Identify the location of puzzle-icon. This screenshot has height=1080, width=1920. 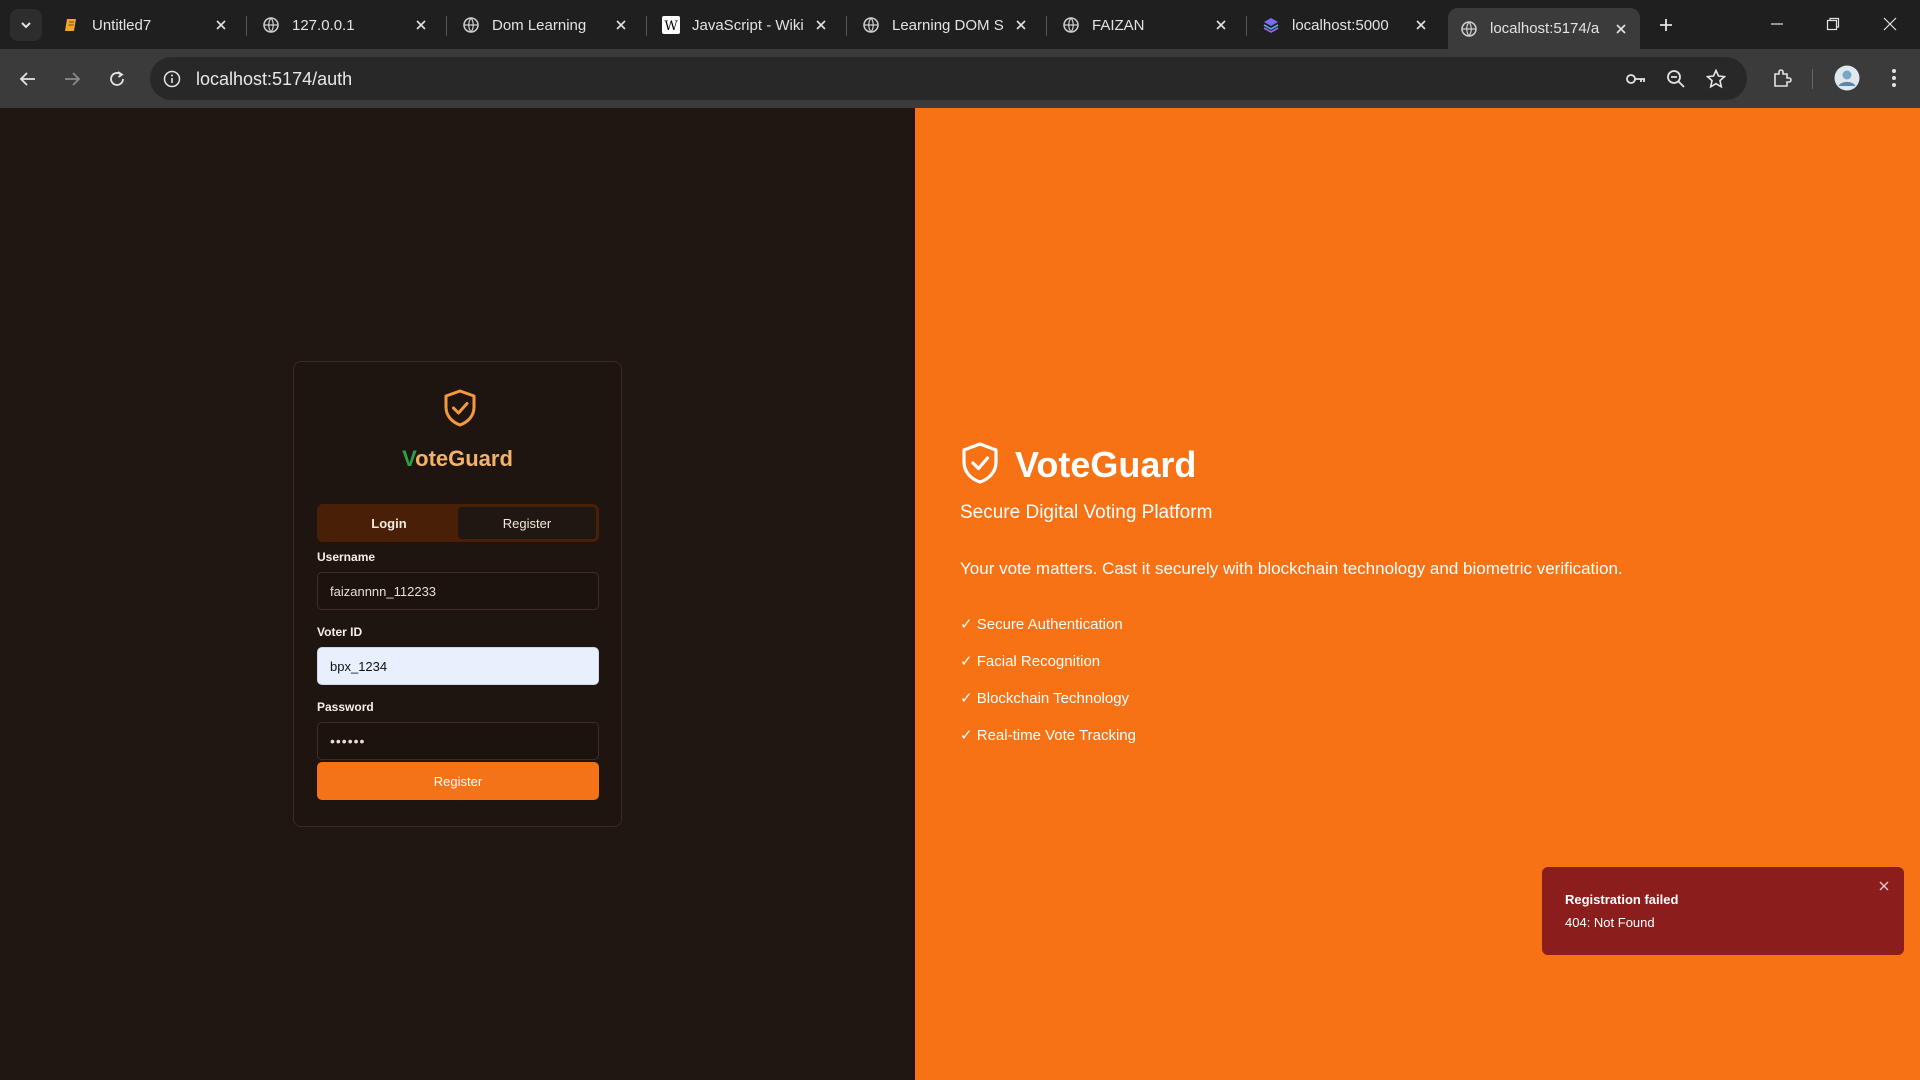
(1783, 78).